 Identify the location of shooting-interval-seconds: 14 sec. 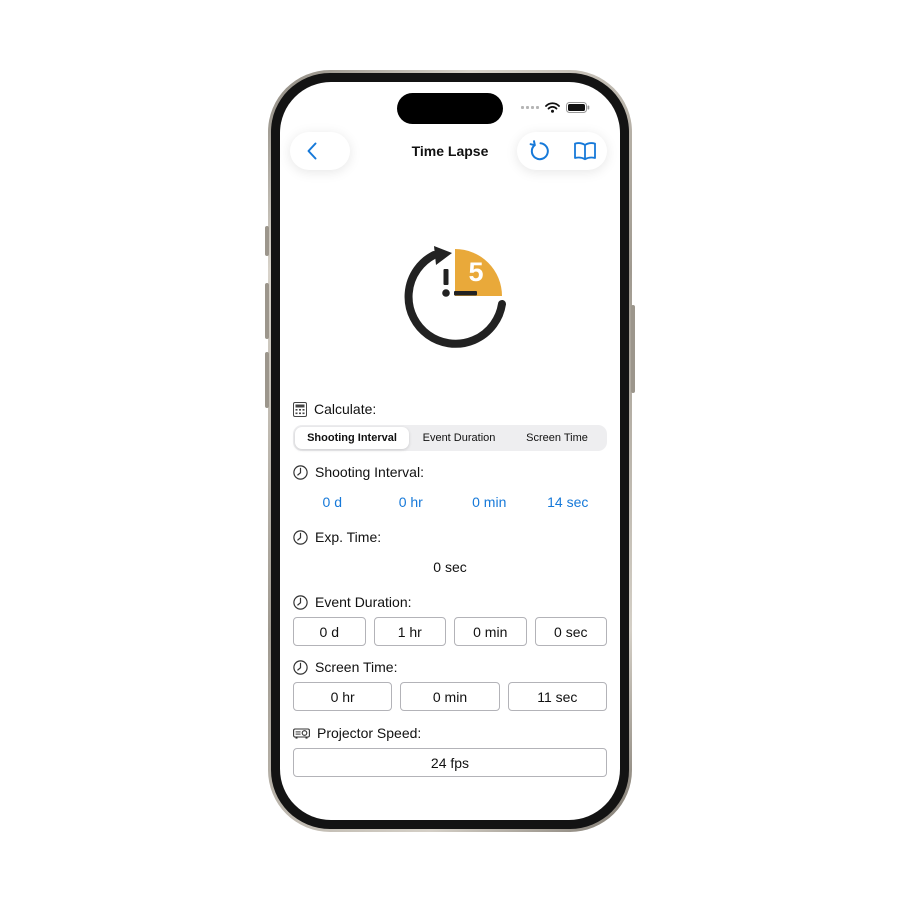
(568, 502).